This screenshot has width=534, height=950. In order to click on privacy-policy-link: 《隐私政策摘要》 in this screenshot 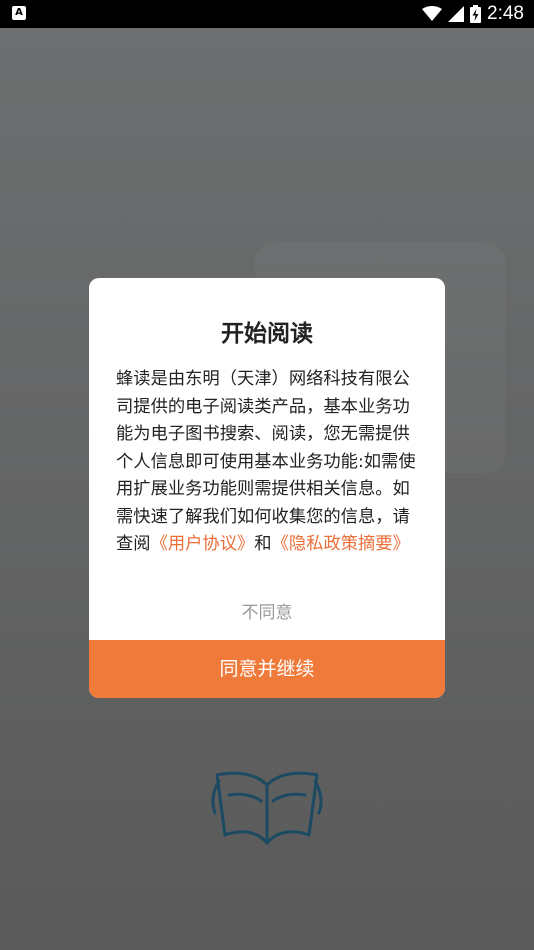, I will do `click(341, 544)`.